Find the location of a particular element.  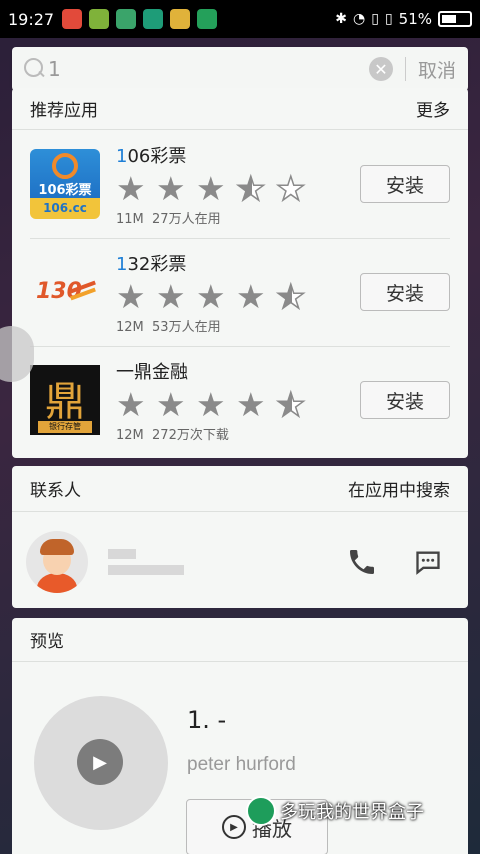

contact-item is located at coordinates (240, 560).